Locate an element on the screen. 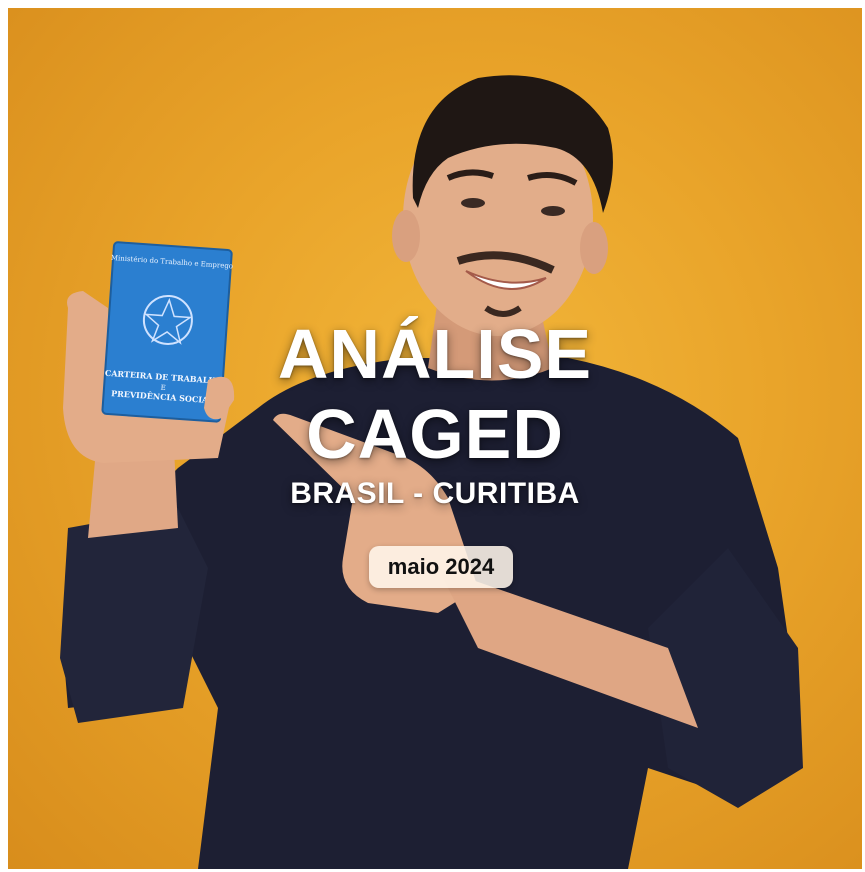 Image resolution: width=865 pixels, height=872 pixels. right-eye is located at coordinates (553, 211).